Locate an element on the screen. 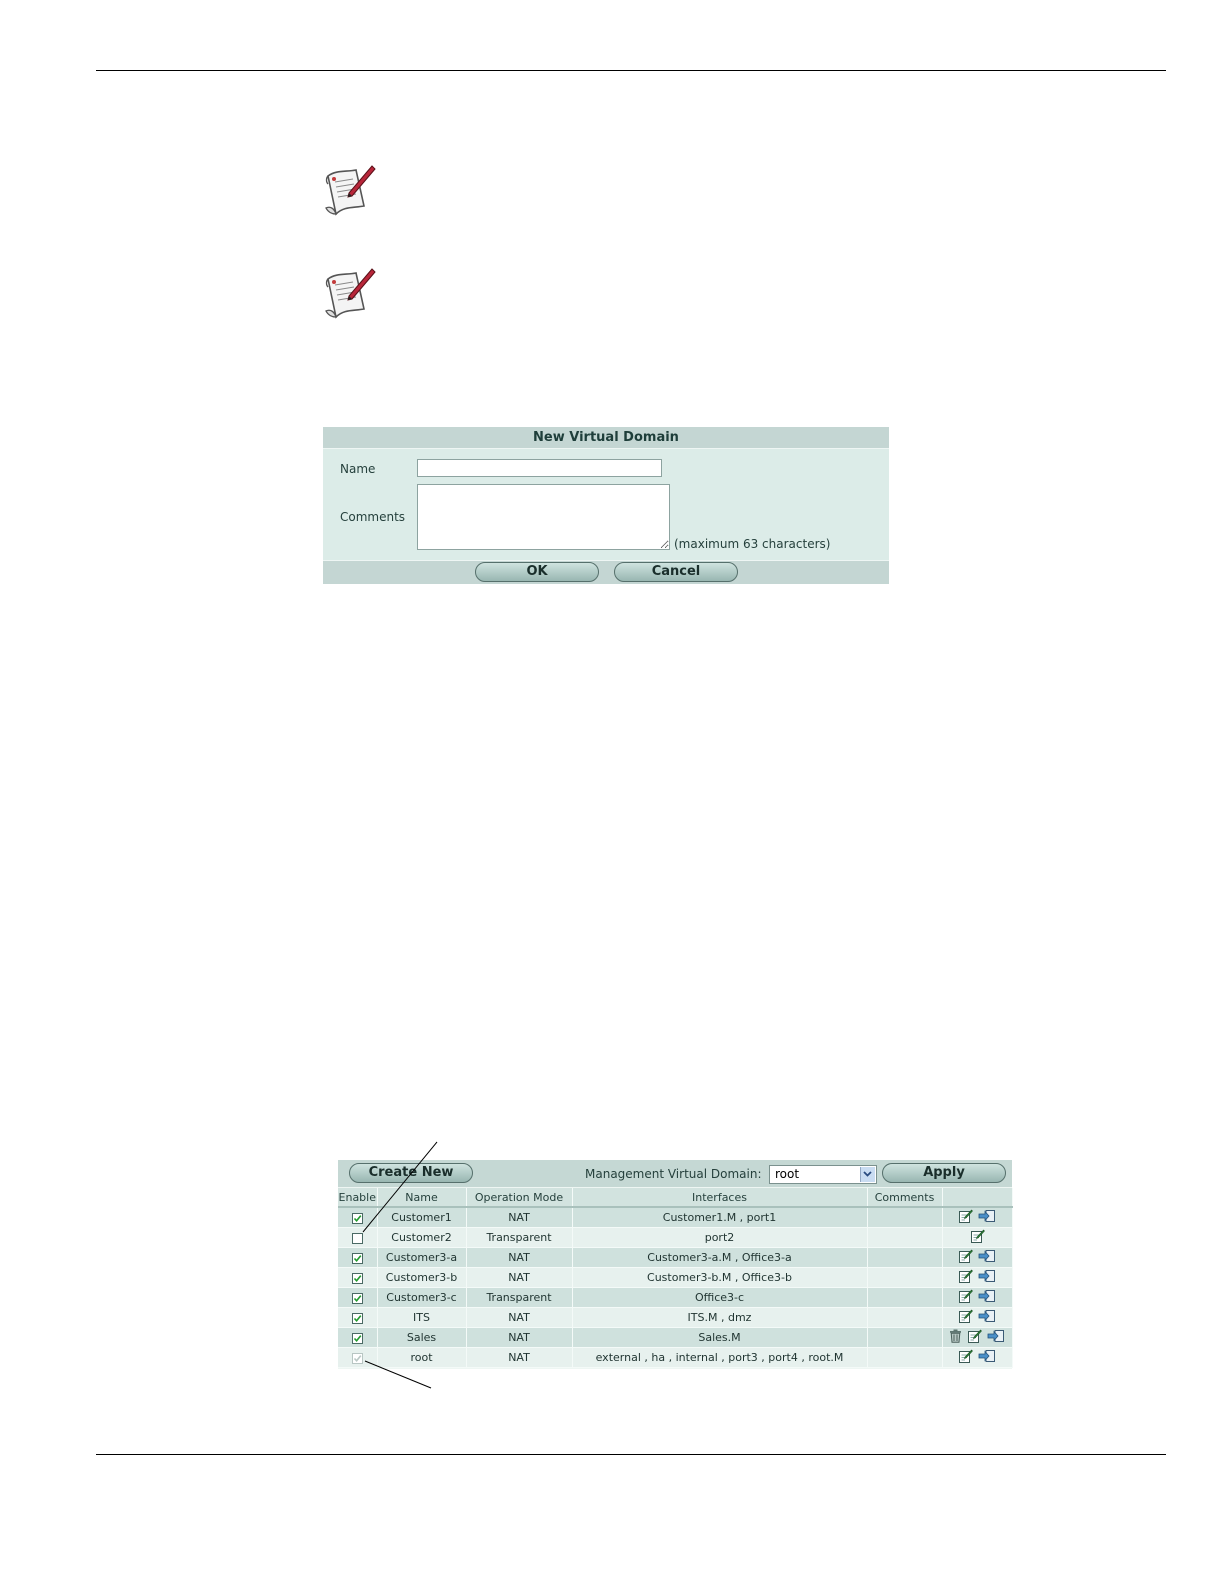 This screenshot has width=1224, height=1584. cancel-button: Cancel is located at coordinates (676, 572).